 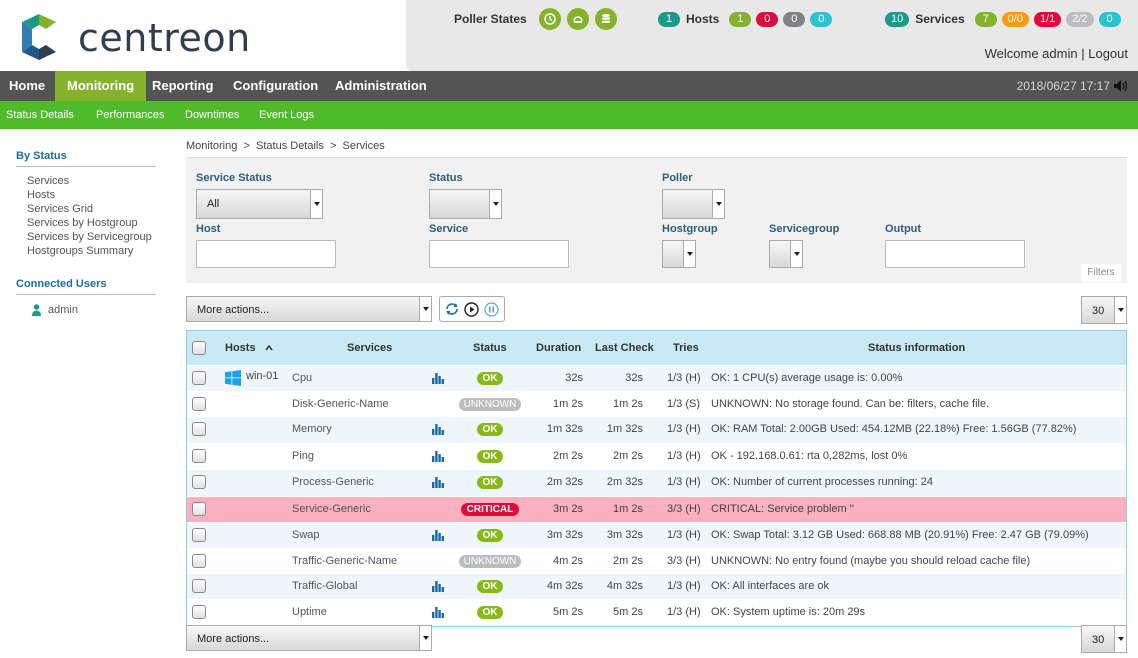 What do you see at coordinates (333, 482) in the screenshot?
I see `service-name: Process-Generic` at bounding box center [333, 482].